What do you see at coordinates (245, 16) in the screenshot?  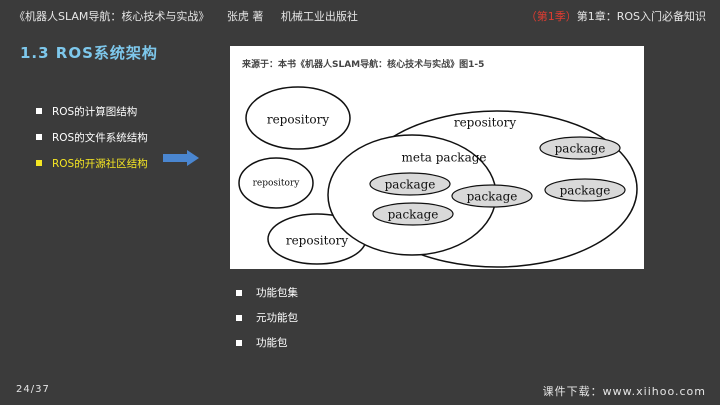 I see `book-author: 张虎 著` at bounding box center [245, 16].